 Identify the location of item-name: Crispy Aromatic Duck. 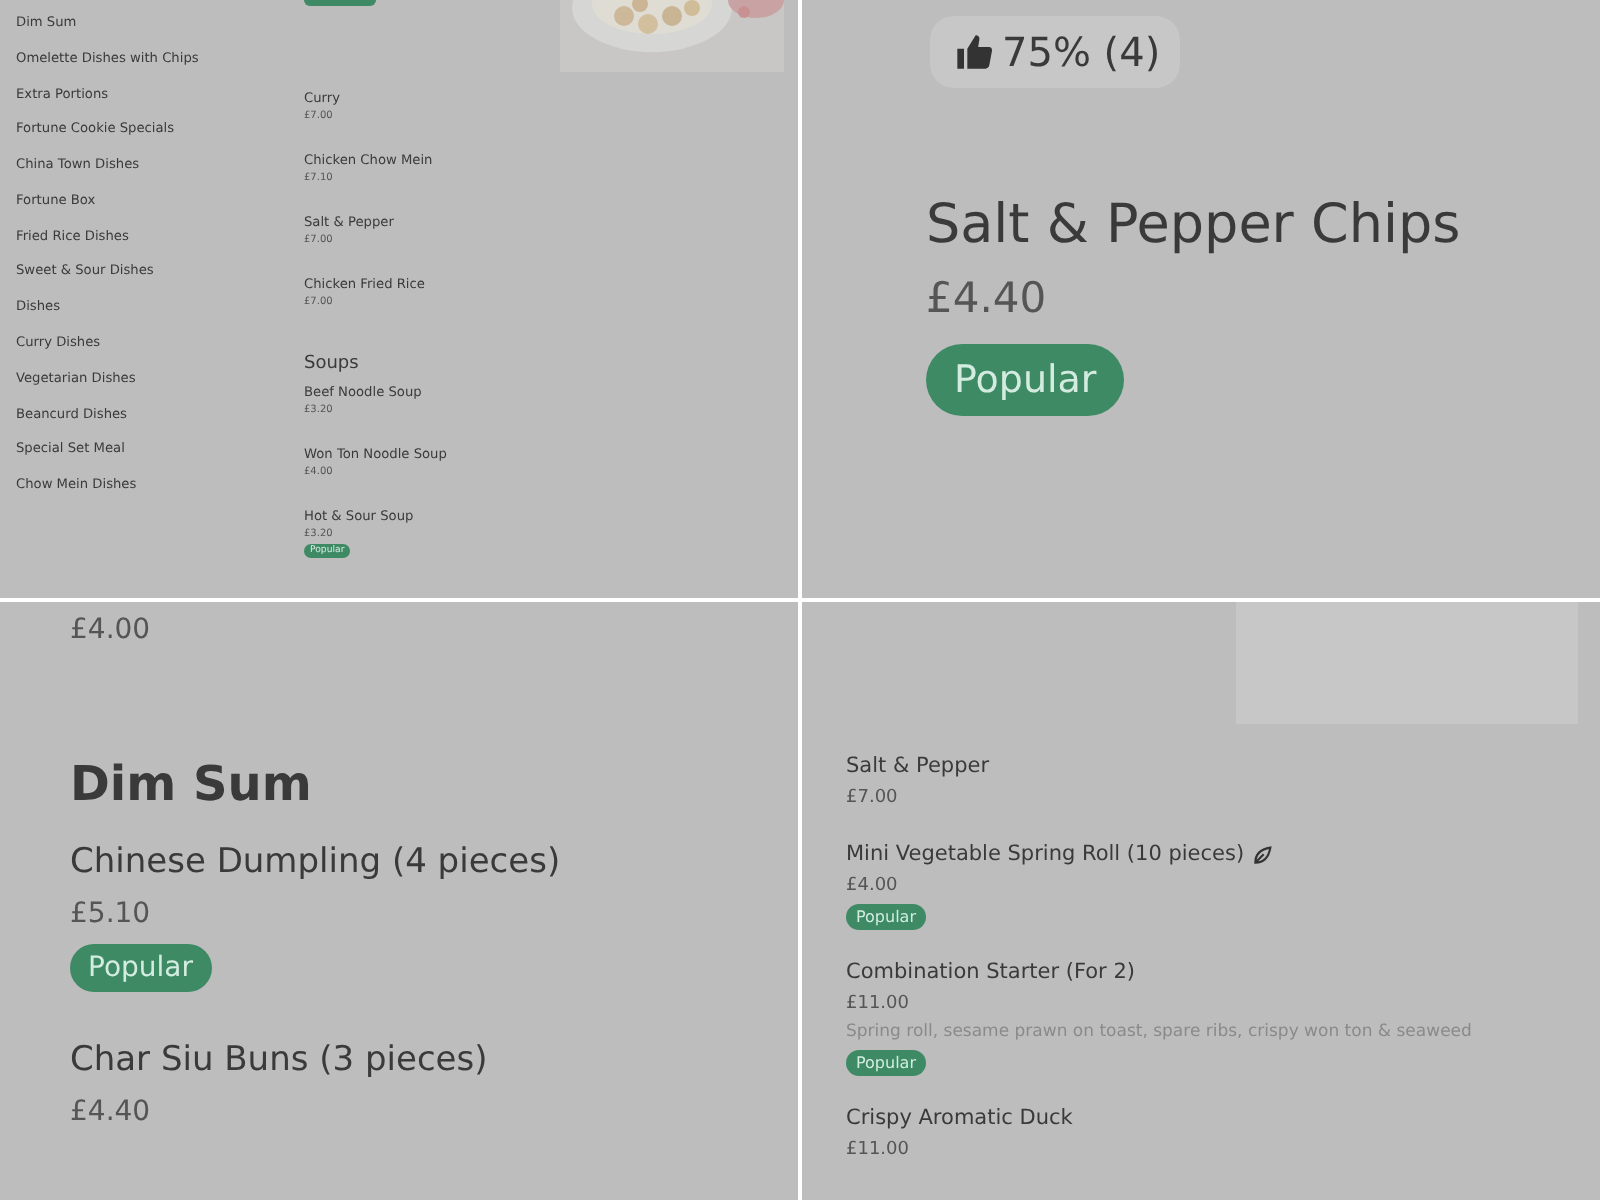
(959, 1119).